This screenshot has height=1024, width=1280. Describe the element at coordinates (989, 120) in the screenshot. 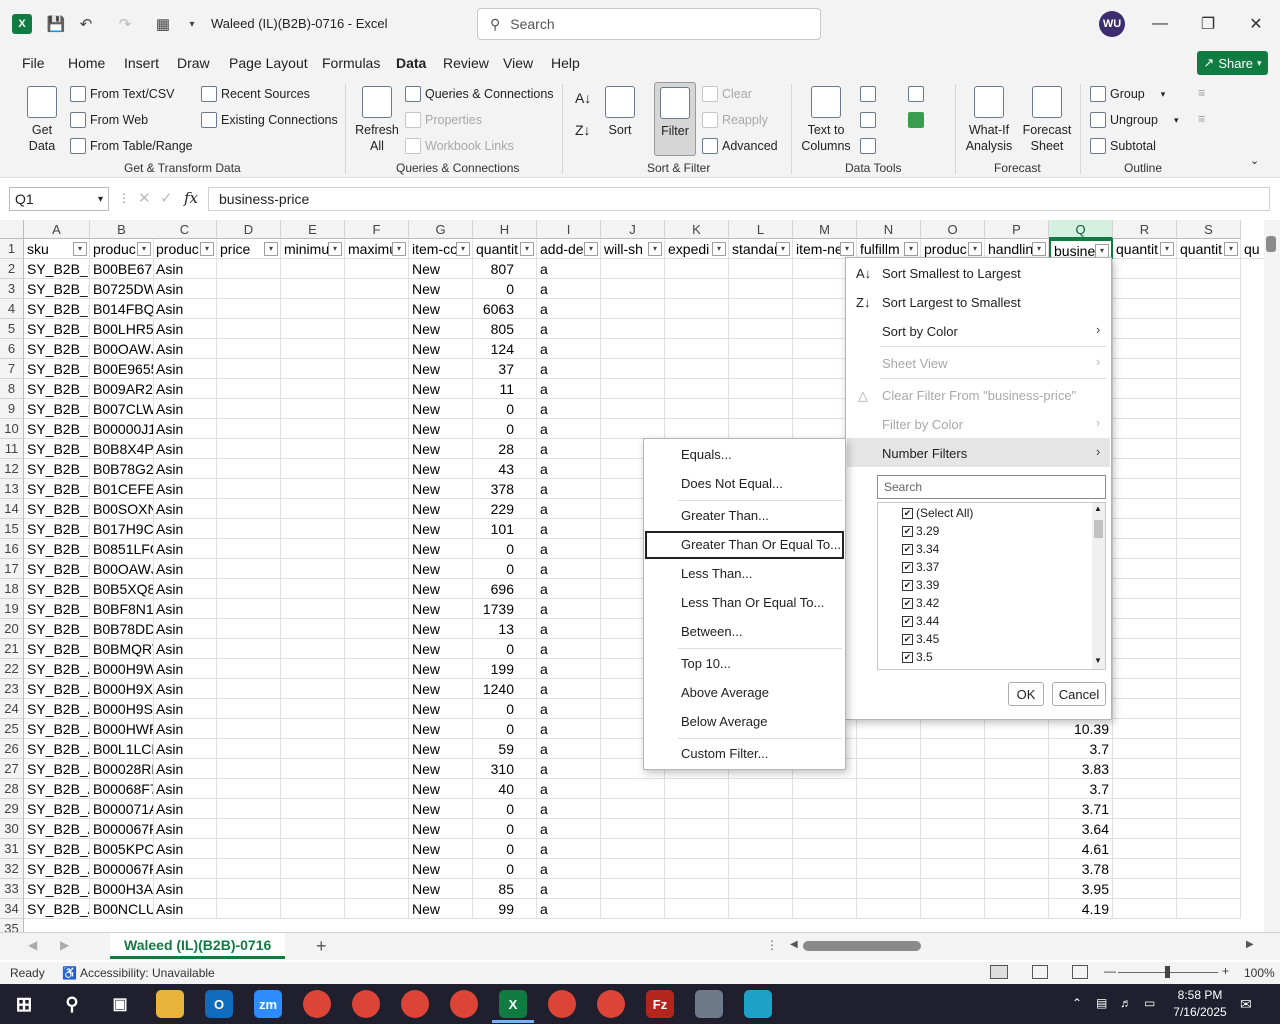

I see `what-if-analysis-button: What-If Analysis` at that location.